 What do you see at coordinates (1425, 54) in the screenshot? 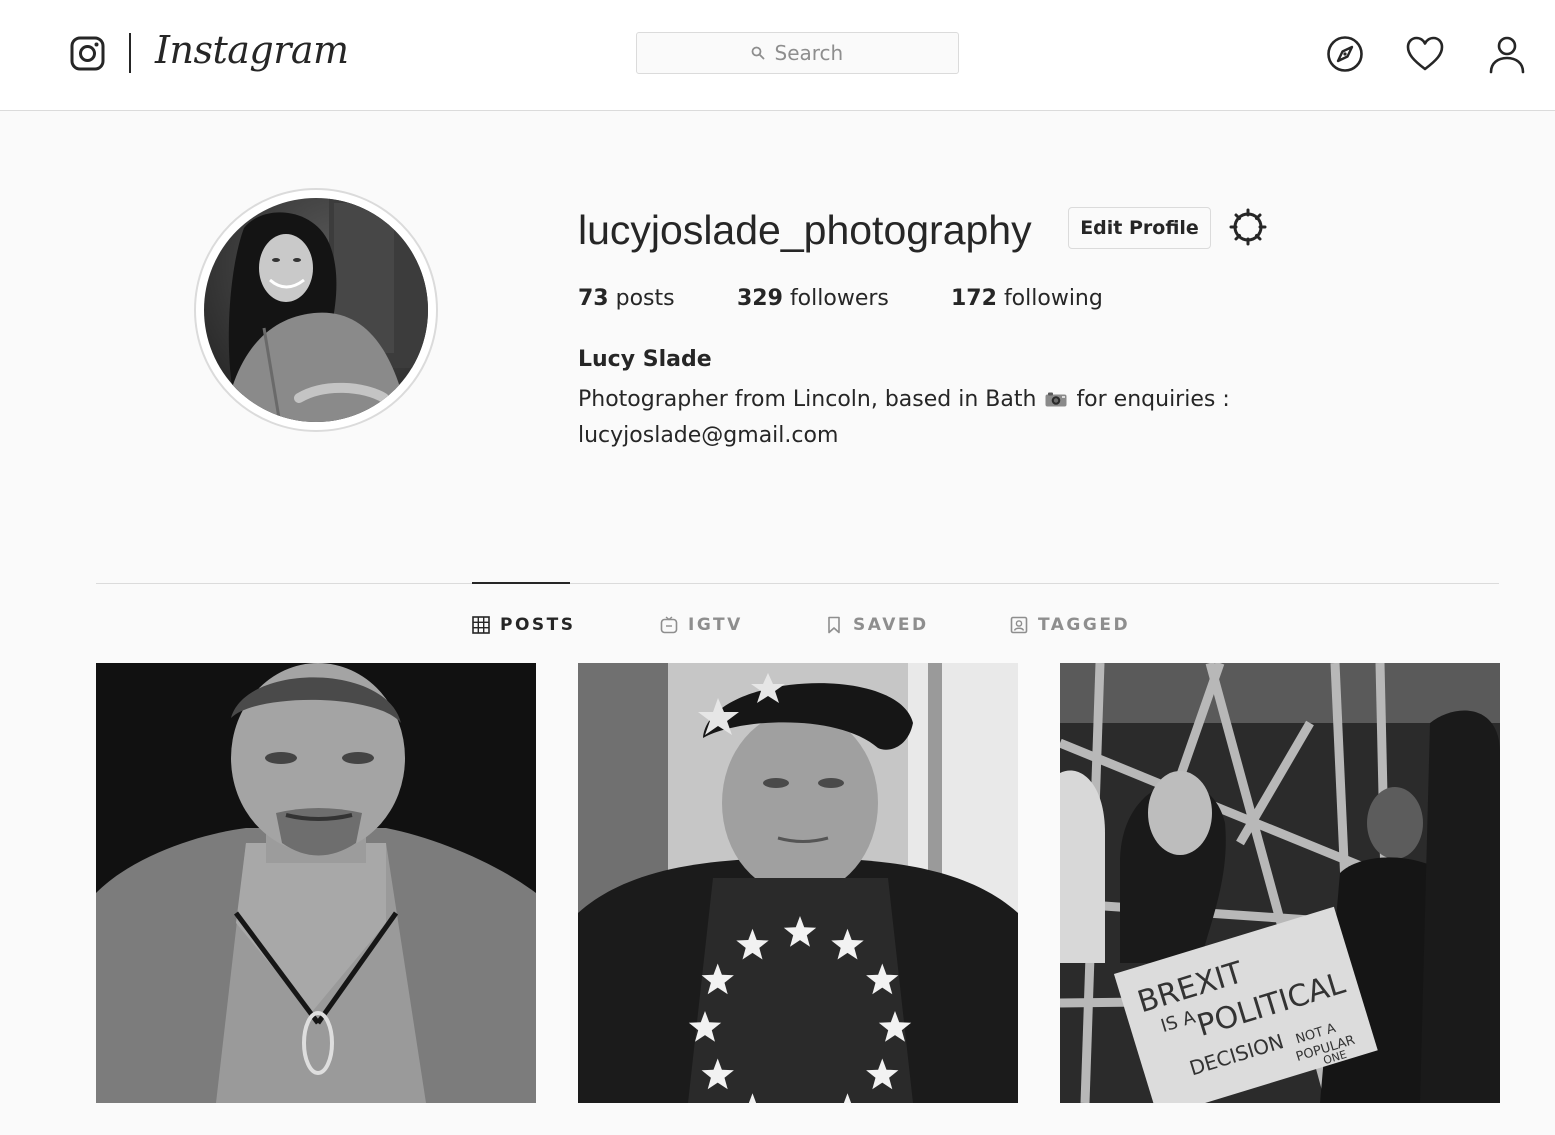
I see `heart-icon` at bounding box center [1425, 54].